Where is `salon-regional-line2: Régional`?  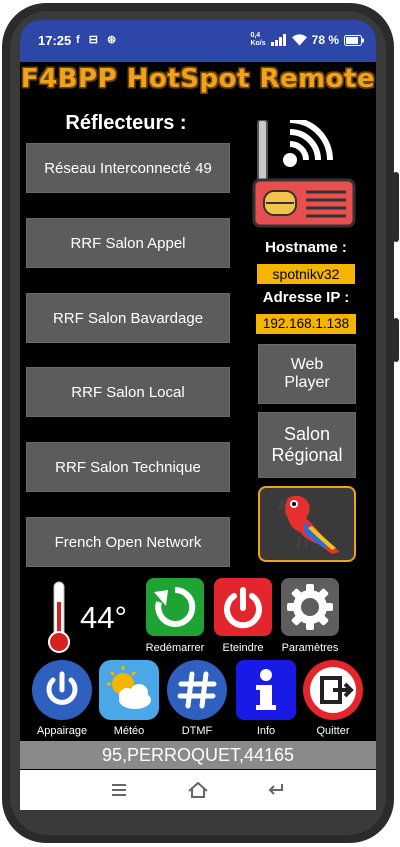 salon-regional-line2: Régional is located at coordinates (307, 455).